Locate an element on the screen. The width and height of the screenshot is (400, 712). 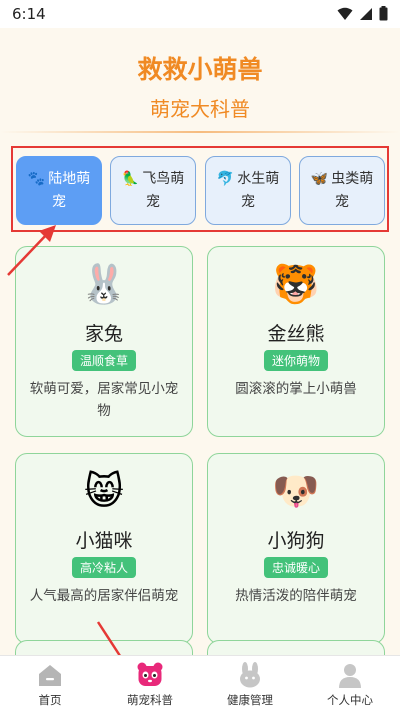
signal-icon is located at coordinates (366, 13).